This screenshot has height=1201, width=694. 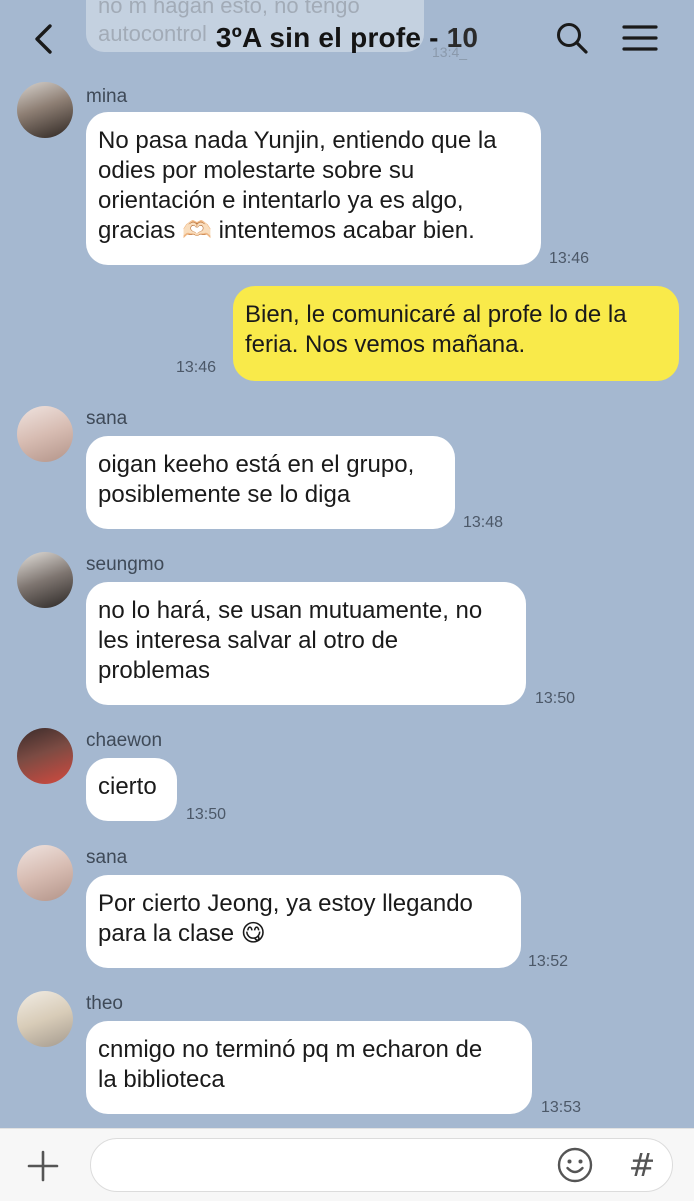 I want to click on attach-button, so click(x=43, y=1166).